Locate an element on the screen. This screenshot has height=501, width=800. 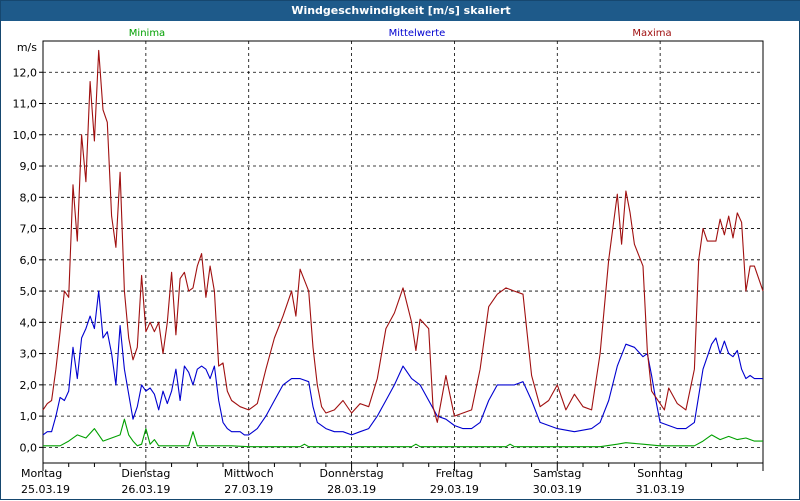
y-tick-label: 2,0 is located at coordinates (29, 385).